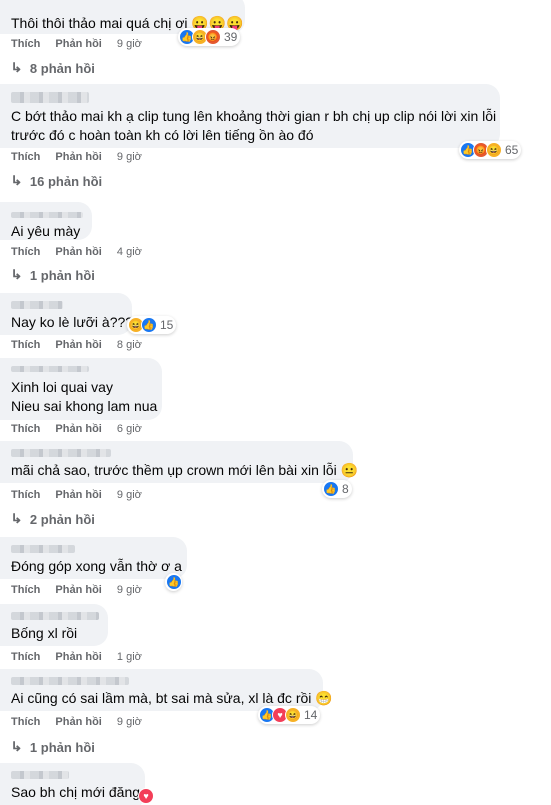 The height and width of the screenshot is (805, 551). I want to click on comment-text: Nay ko lè lưỡi à???, so click(72, 322).